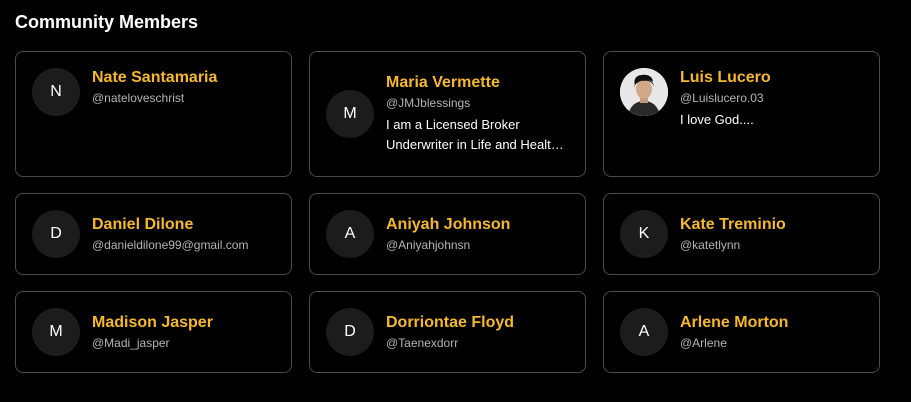 This screenshot has width=911, height=402. What do you see at coordinates (734, 322) in the screenshot?
I see `member-name: Arlene Morton` at bounding box center [734, 322].